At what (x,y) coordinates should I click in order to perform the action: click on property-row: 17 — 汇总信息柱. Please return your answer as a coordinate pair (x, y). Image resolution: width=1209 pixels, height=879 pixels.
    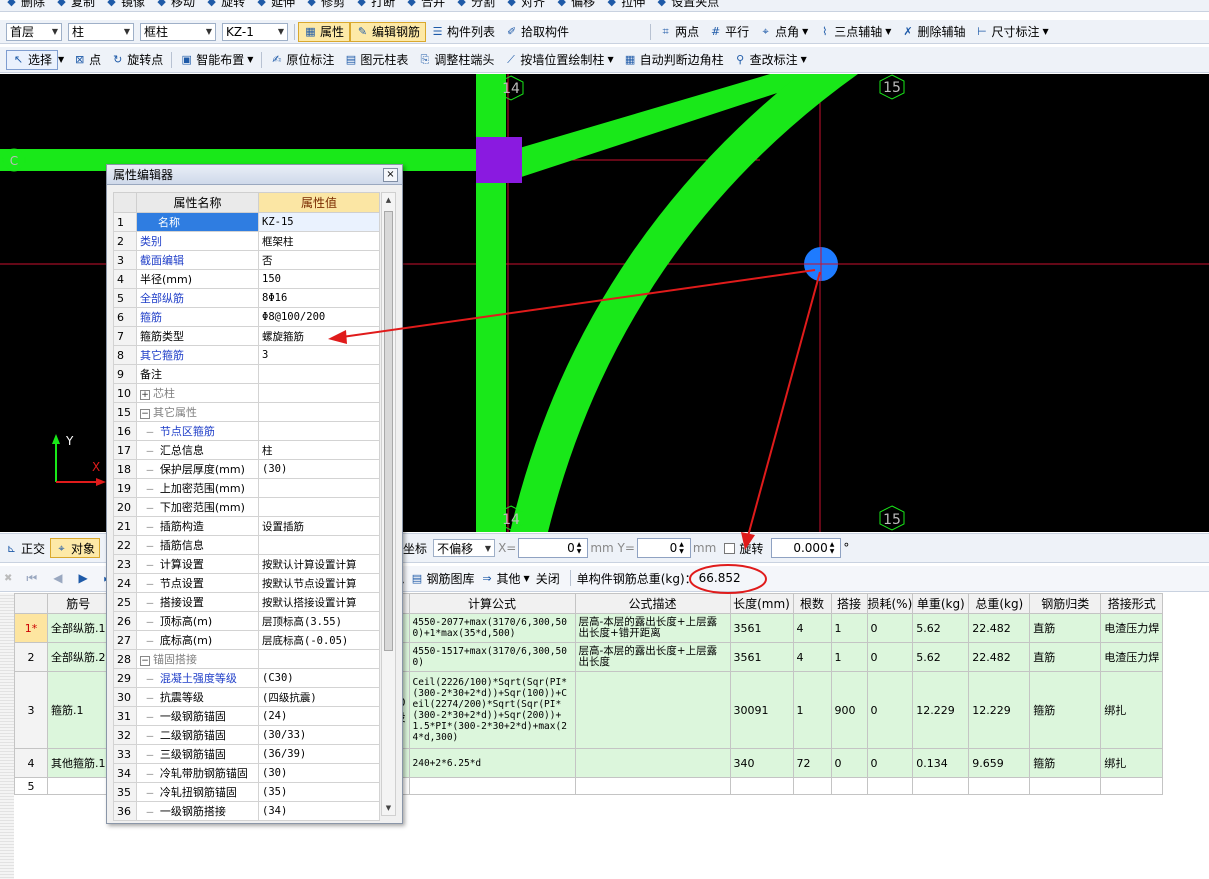
    Looking at the image, I should click on (246, 450).